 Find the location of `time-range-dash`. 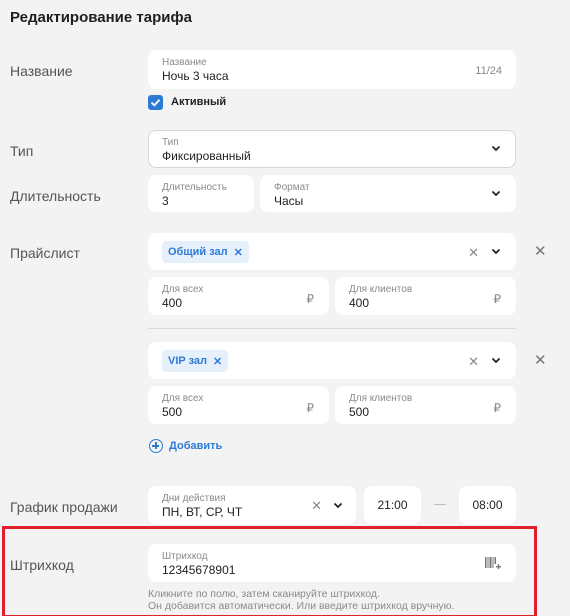

time-range-dash is located at coordinates (440, 504).